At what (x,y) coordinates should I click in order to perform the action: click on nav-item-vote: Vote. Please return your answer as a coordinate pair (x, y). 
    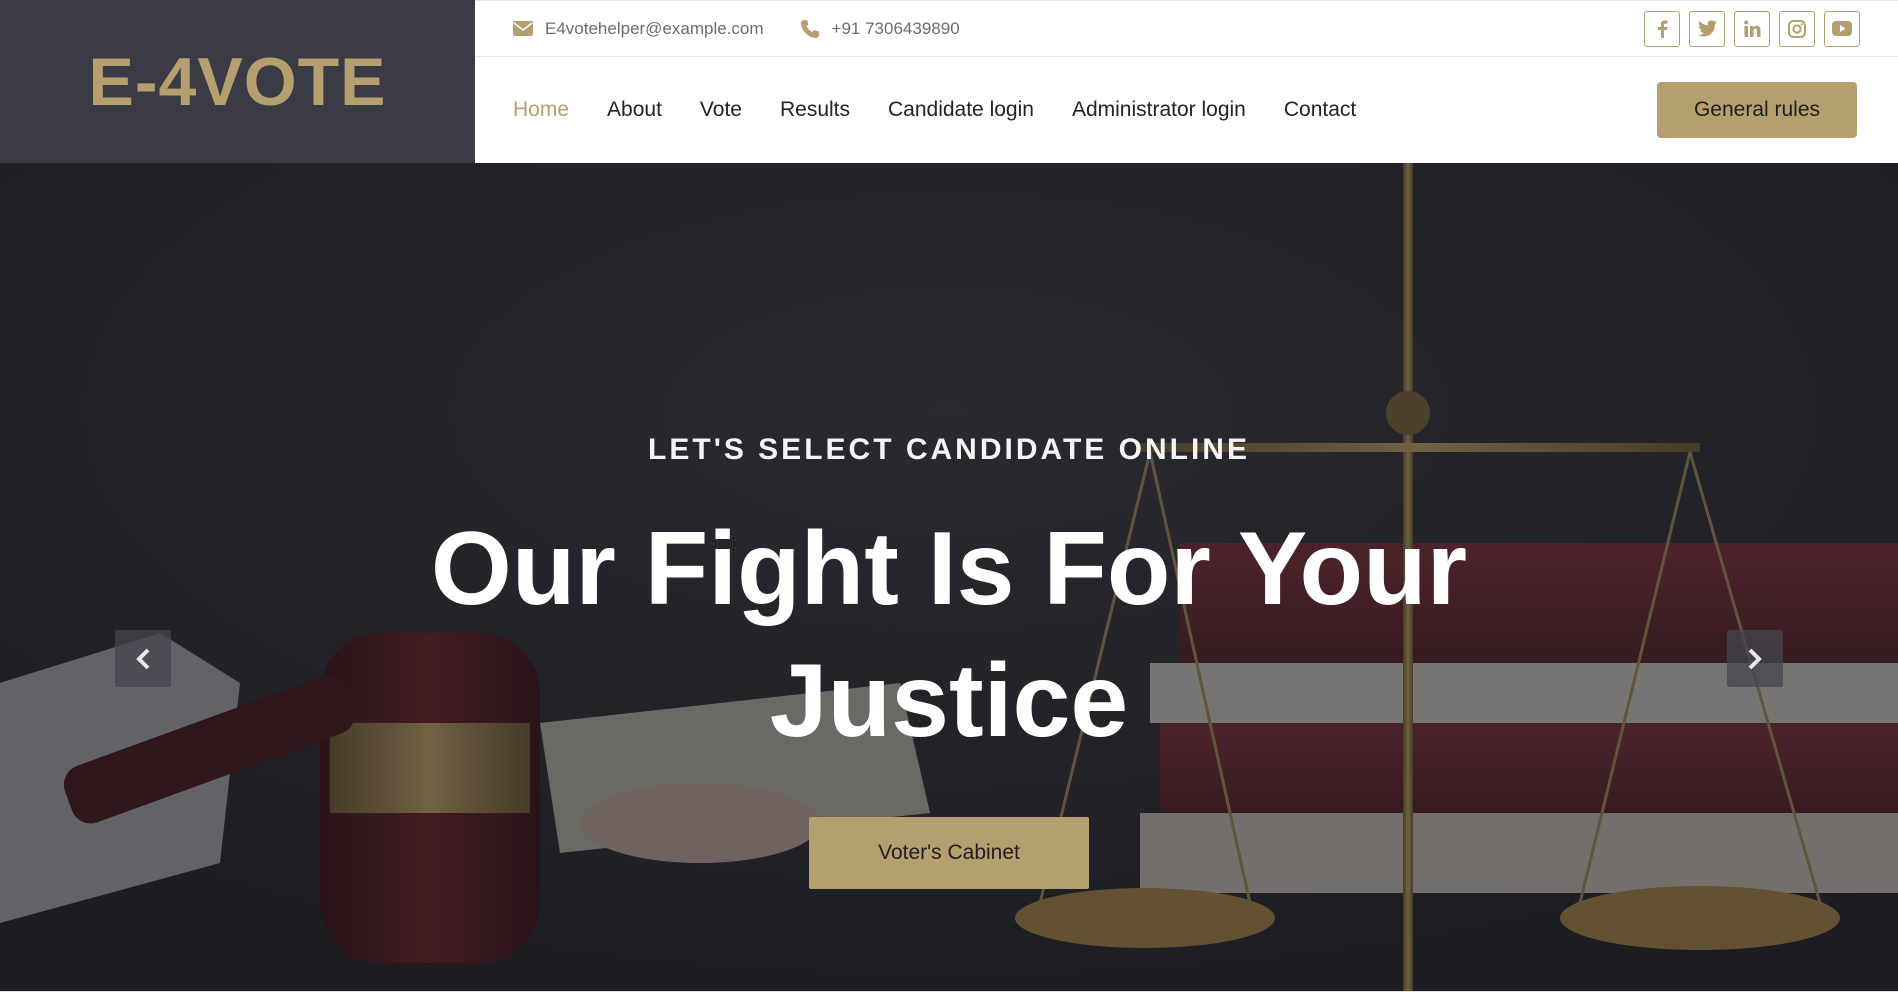
    Looking at the image, I should click on (721, 110).